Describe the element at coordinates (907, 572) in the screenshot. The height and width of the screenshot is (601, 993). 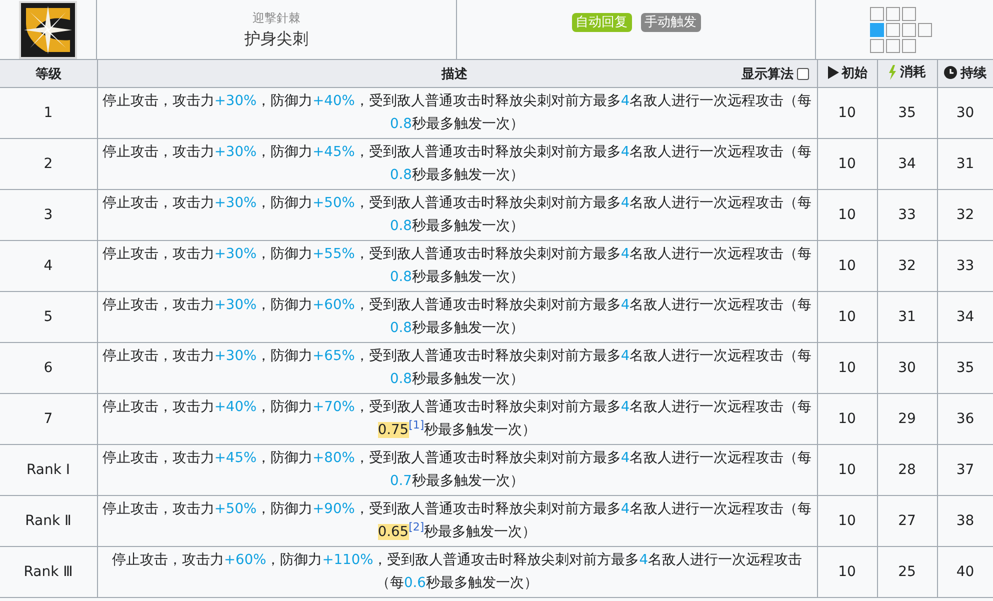
I see `table-cell: 25` at that location.